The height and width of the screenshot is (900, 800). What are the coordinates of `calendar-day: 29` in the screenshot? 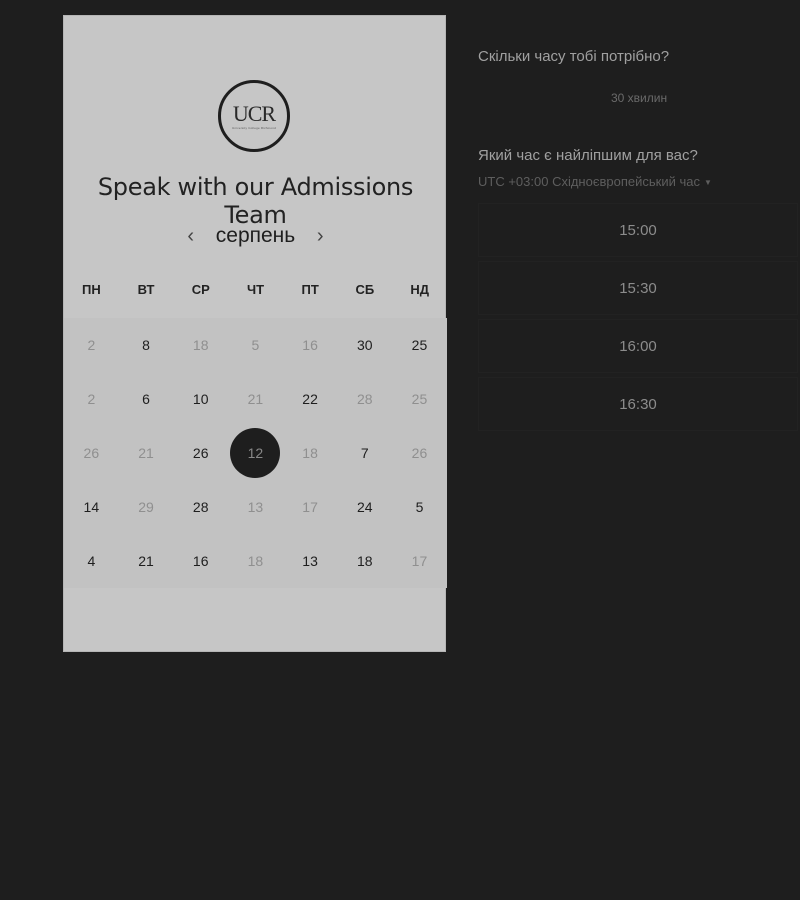 It's located at (146, 507).